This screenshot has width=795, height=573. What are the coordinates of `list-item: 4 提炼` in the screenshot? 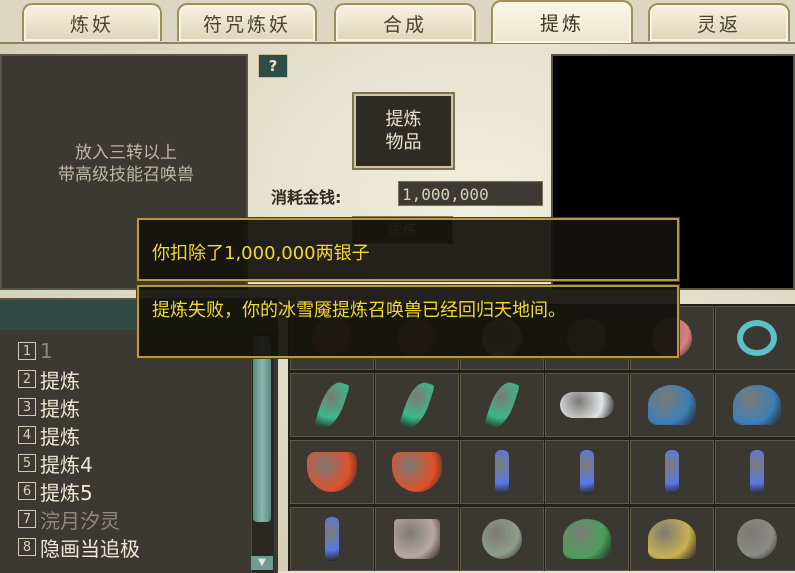 It's located at (49, 435).